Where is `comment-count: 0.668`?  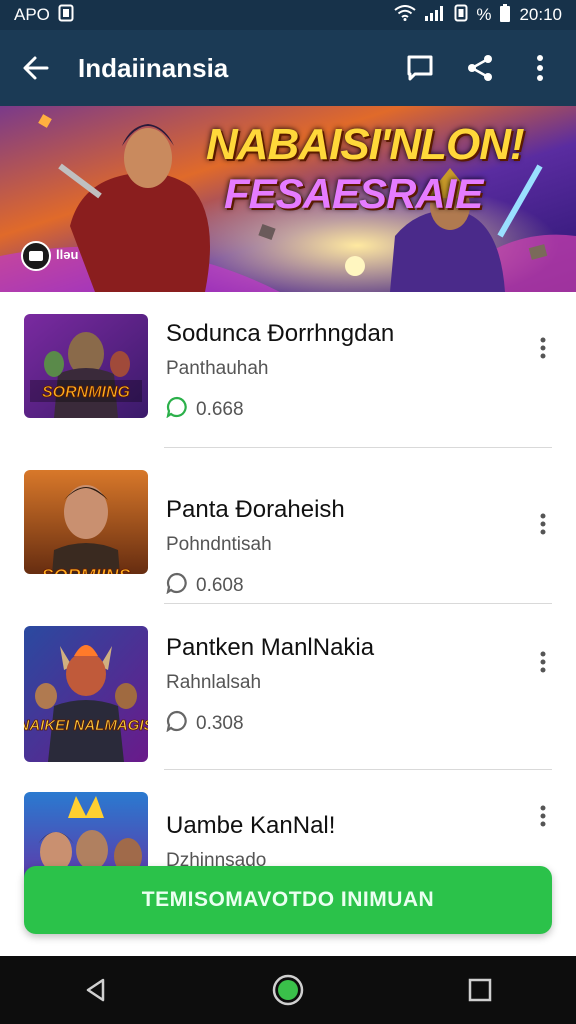
comment-count: 0.668 is located at coordinates (220, 409).